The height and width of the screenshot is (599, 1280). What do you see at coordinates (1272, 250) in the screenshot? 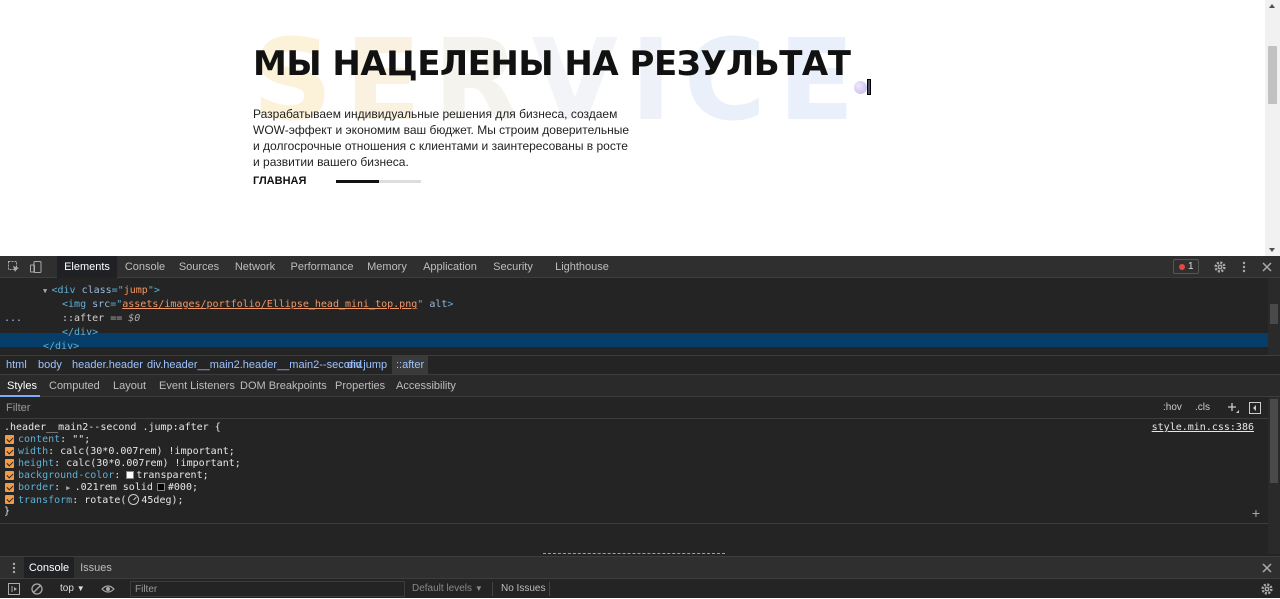
I see `scroll-down-arrow-icon` at bounding box center [1272, 250].